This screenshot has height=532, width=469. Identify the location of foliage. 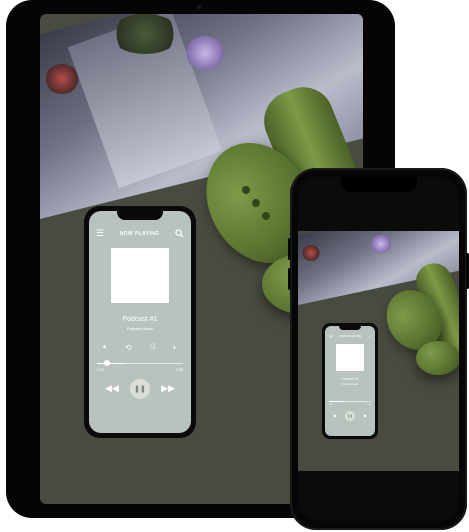
(145, 34).